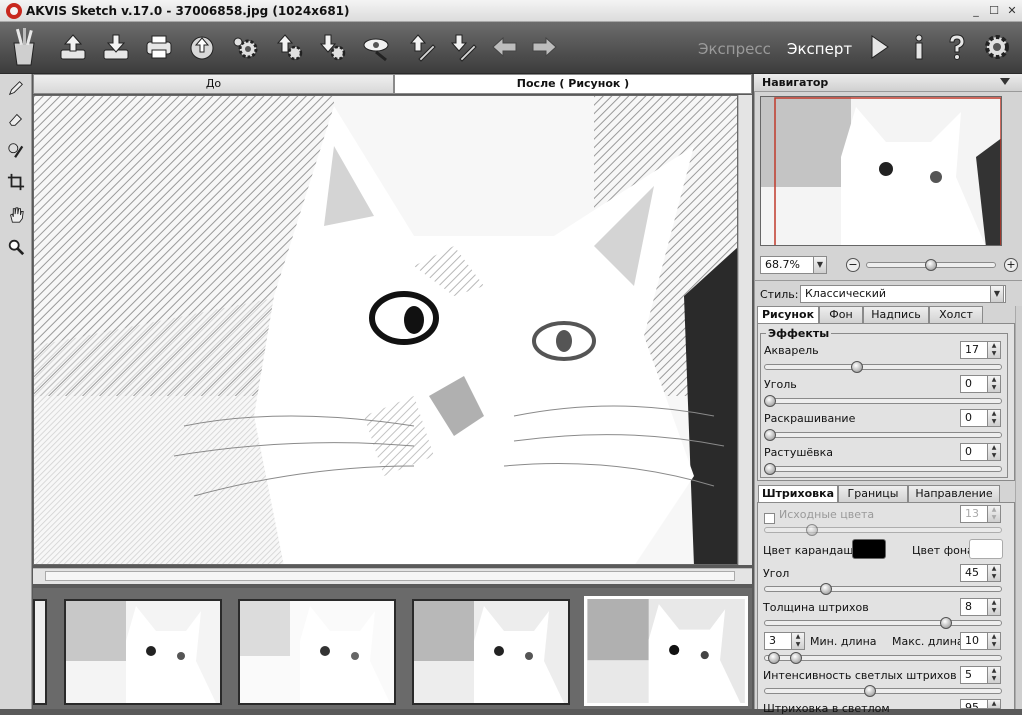 This screenshot has width=1022, height=715. Describe the element at coordinates (16, 150) in the screenshot. I see `smudge-brush-icon` at that location.